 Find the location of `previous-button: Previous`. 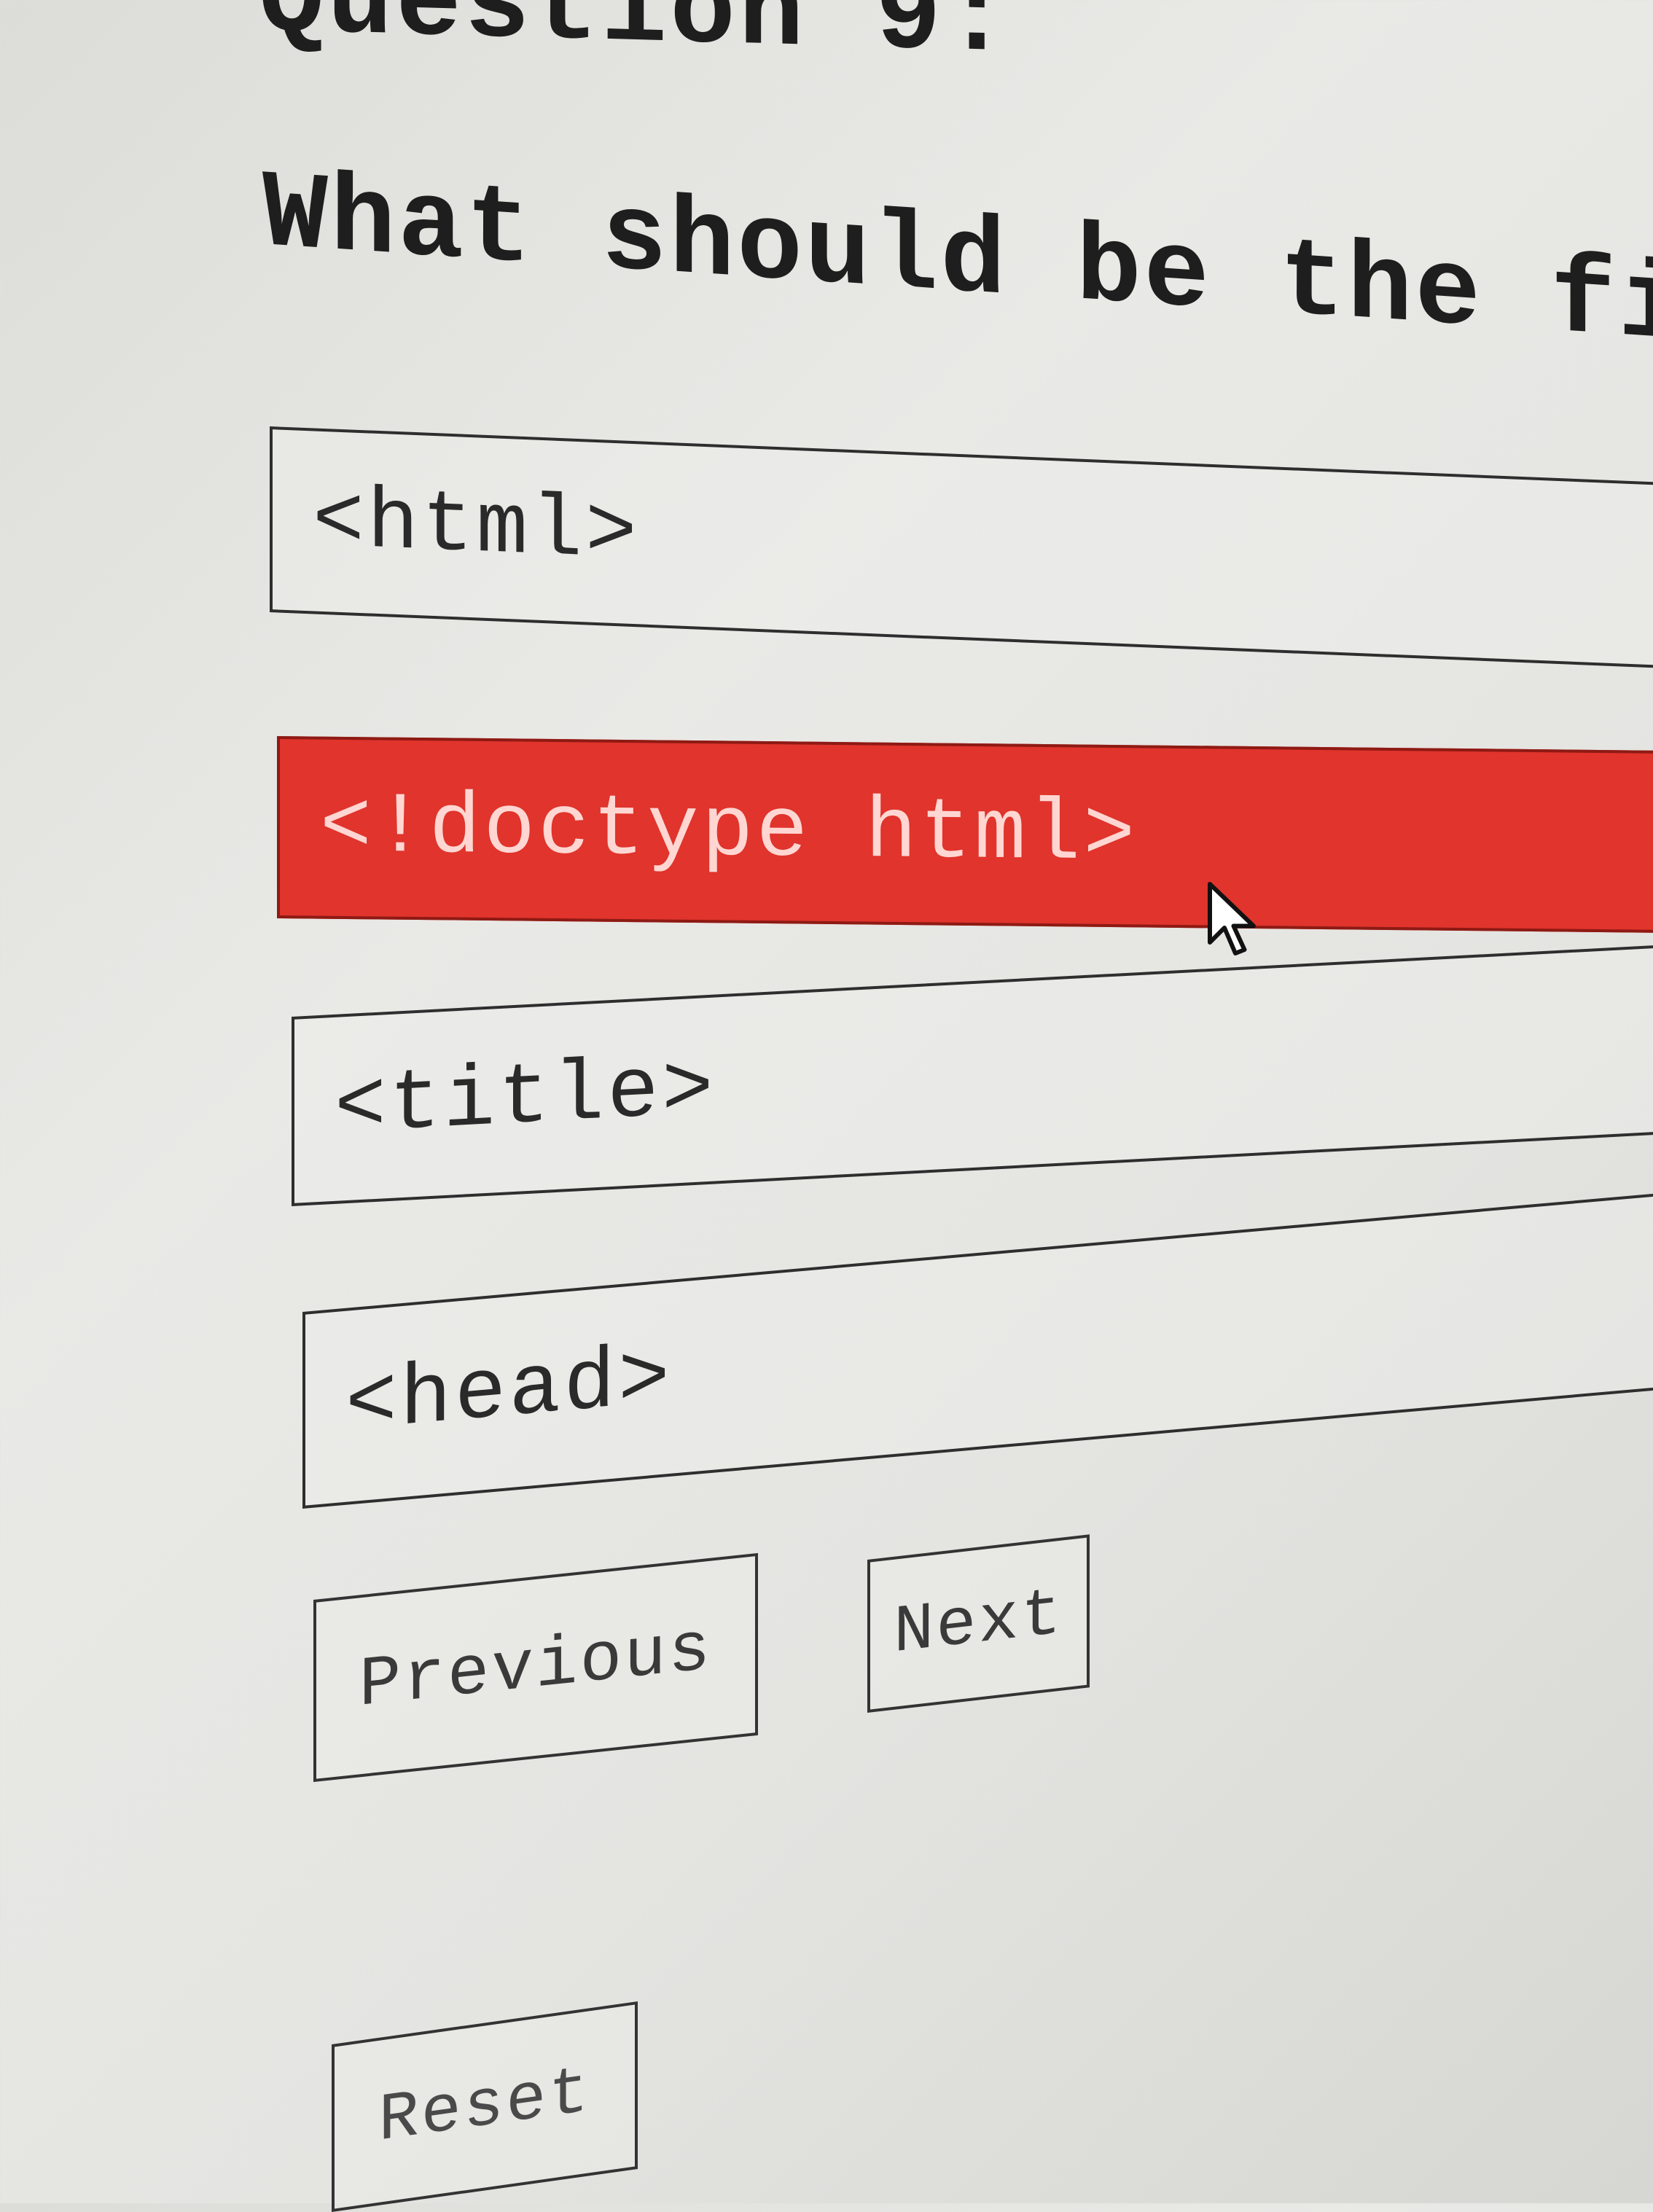

previous-button: Previous is located at coordinates (535, 1667).